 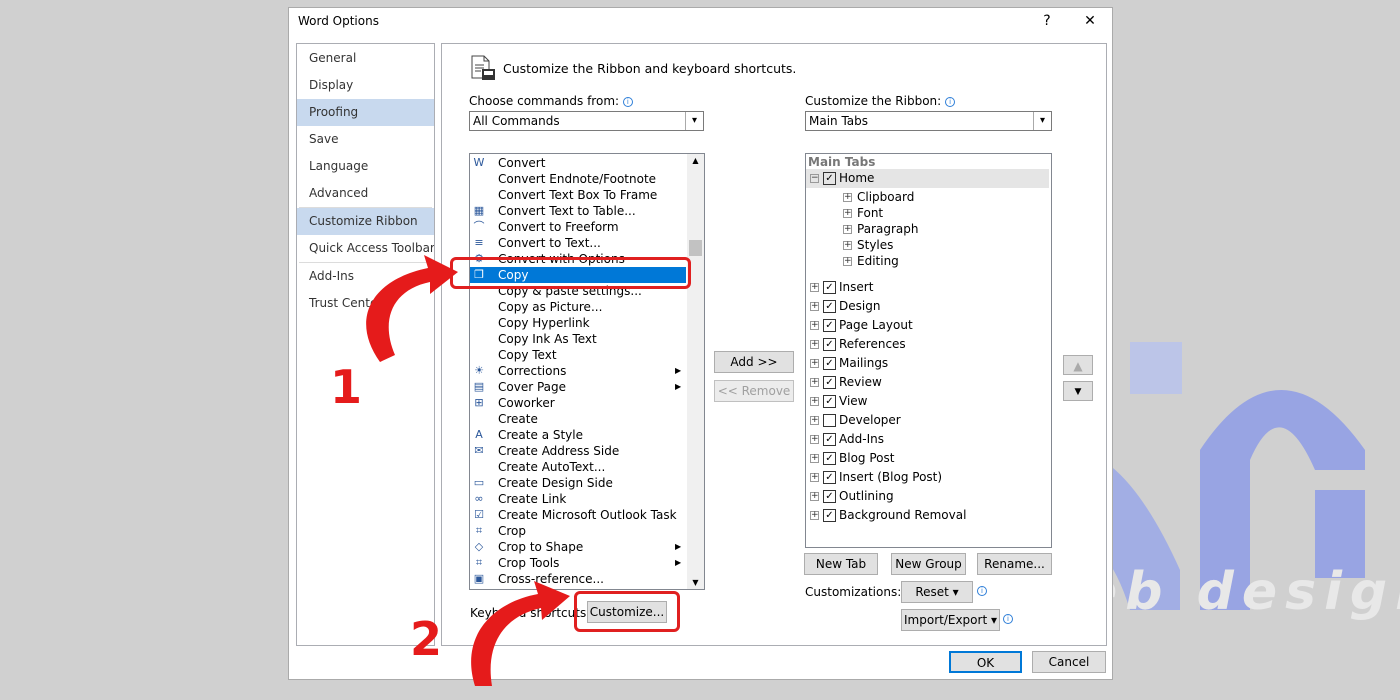 I want to click on scroll-thumb, so click(x=695, y=248).